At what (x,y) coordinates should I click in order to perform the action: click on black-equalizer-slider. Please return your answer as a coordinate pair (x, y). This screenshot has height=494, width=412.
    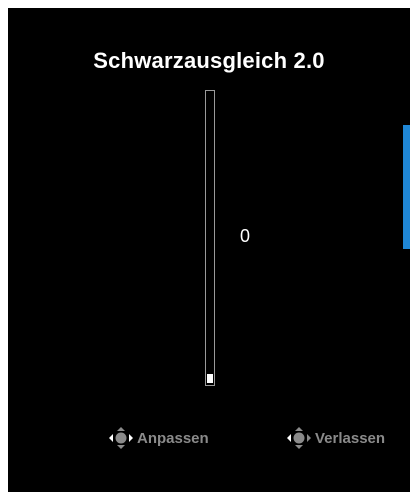
    Looking at the image, I should click on (210, 238).